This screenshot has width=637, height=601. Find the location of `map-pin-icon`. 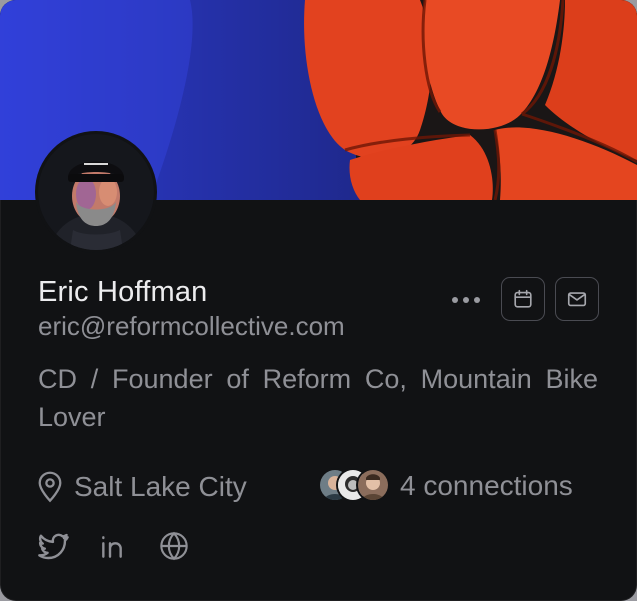

map-pin-icon is located at coordinates (50, 487).